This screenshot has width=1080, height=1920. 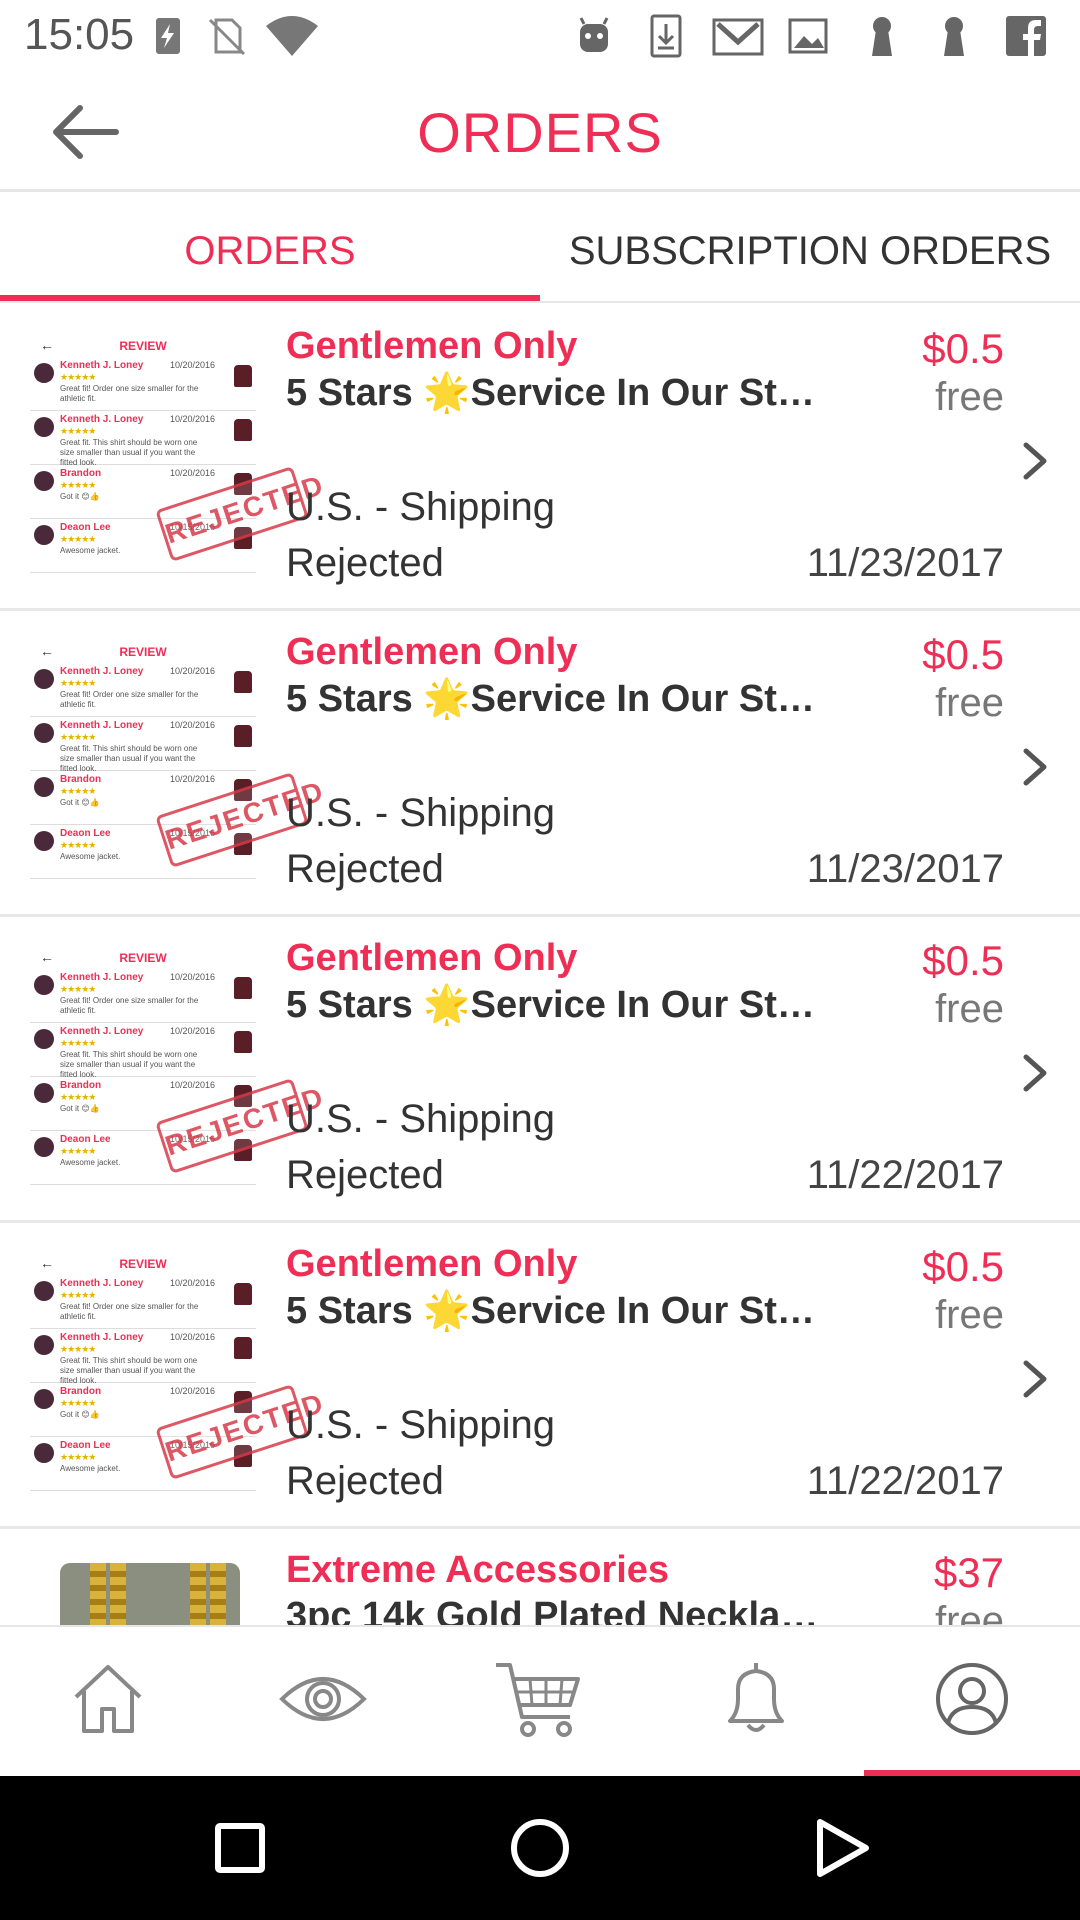 What do you see at coordinates (972, 1702) in the screenshot?
I see `nav-profile` at bounding box center [972, 1702].